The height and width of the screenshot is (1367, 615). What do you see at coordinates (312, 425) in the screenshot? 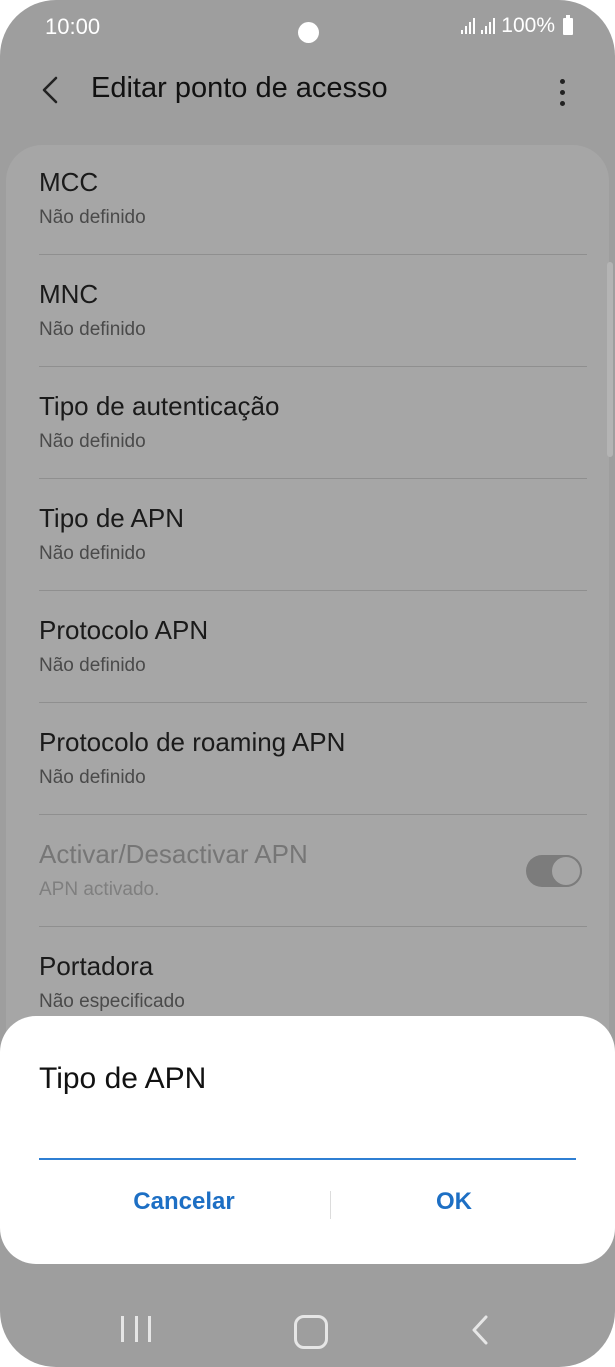
I see `setting-item-auth-type: Tipo de autenticação Não definido` at bounding box center [312, 425].